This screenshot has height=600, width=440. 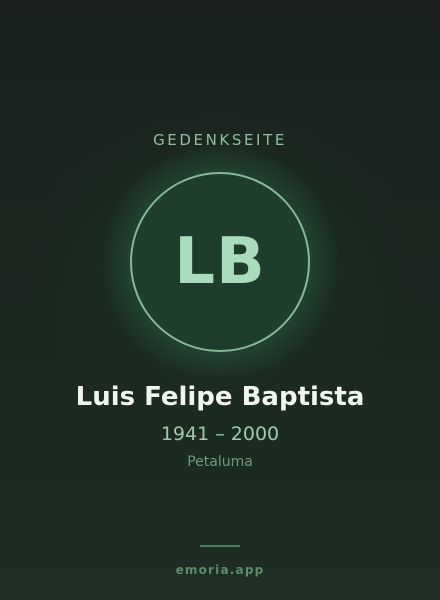 I want to click on avatar: LB, so click(x=220, y=262).